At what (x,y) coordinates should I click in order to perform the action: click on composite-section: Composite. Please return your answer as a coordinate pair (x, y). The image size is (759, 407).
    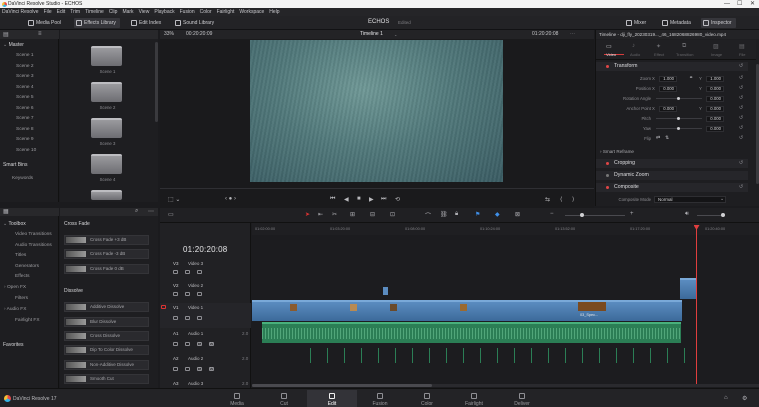
    Looking at the image, I should click on (672, 187).